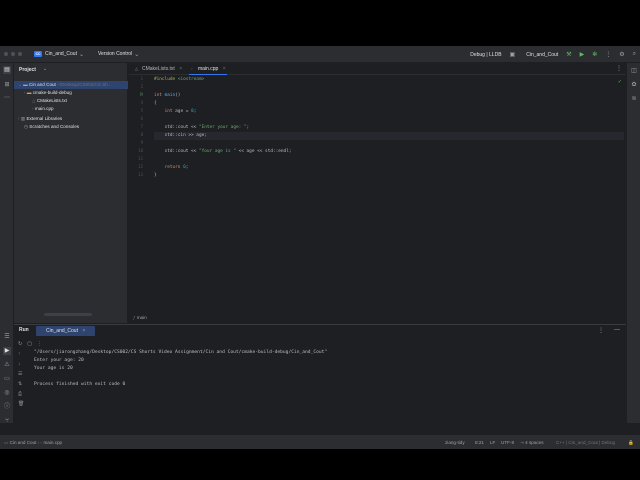  What do you see at coordinates (634, 85) in the screenshot?
I see `ai-assistant-icon: ✿` at bounding box center [634, 85].